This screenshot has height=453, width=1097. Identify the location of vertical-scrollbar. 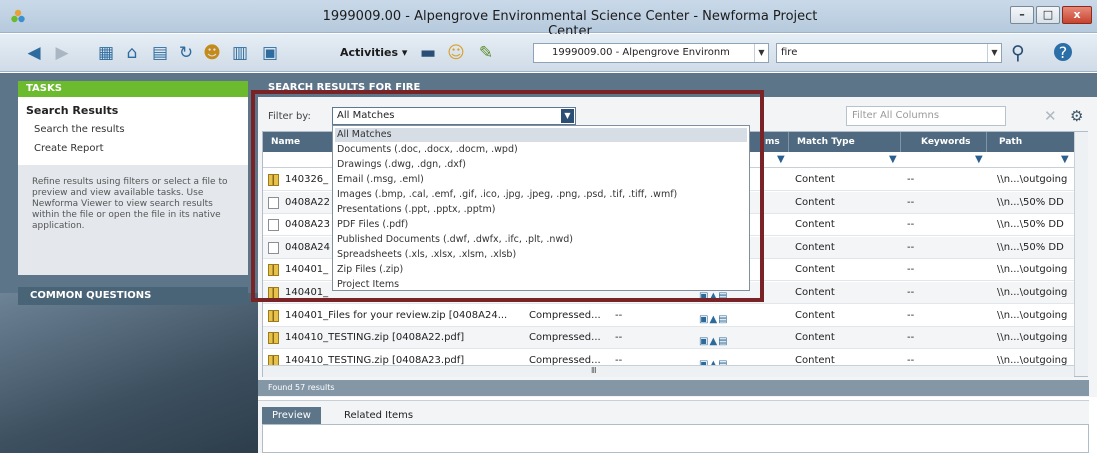
(1081, 254).